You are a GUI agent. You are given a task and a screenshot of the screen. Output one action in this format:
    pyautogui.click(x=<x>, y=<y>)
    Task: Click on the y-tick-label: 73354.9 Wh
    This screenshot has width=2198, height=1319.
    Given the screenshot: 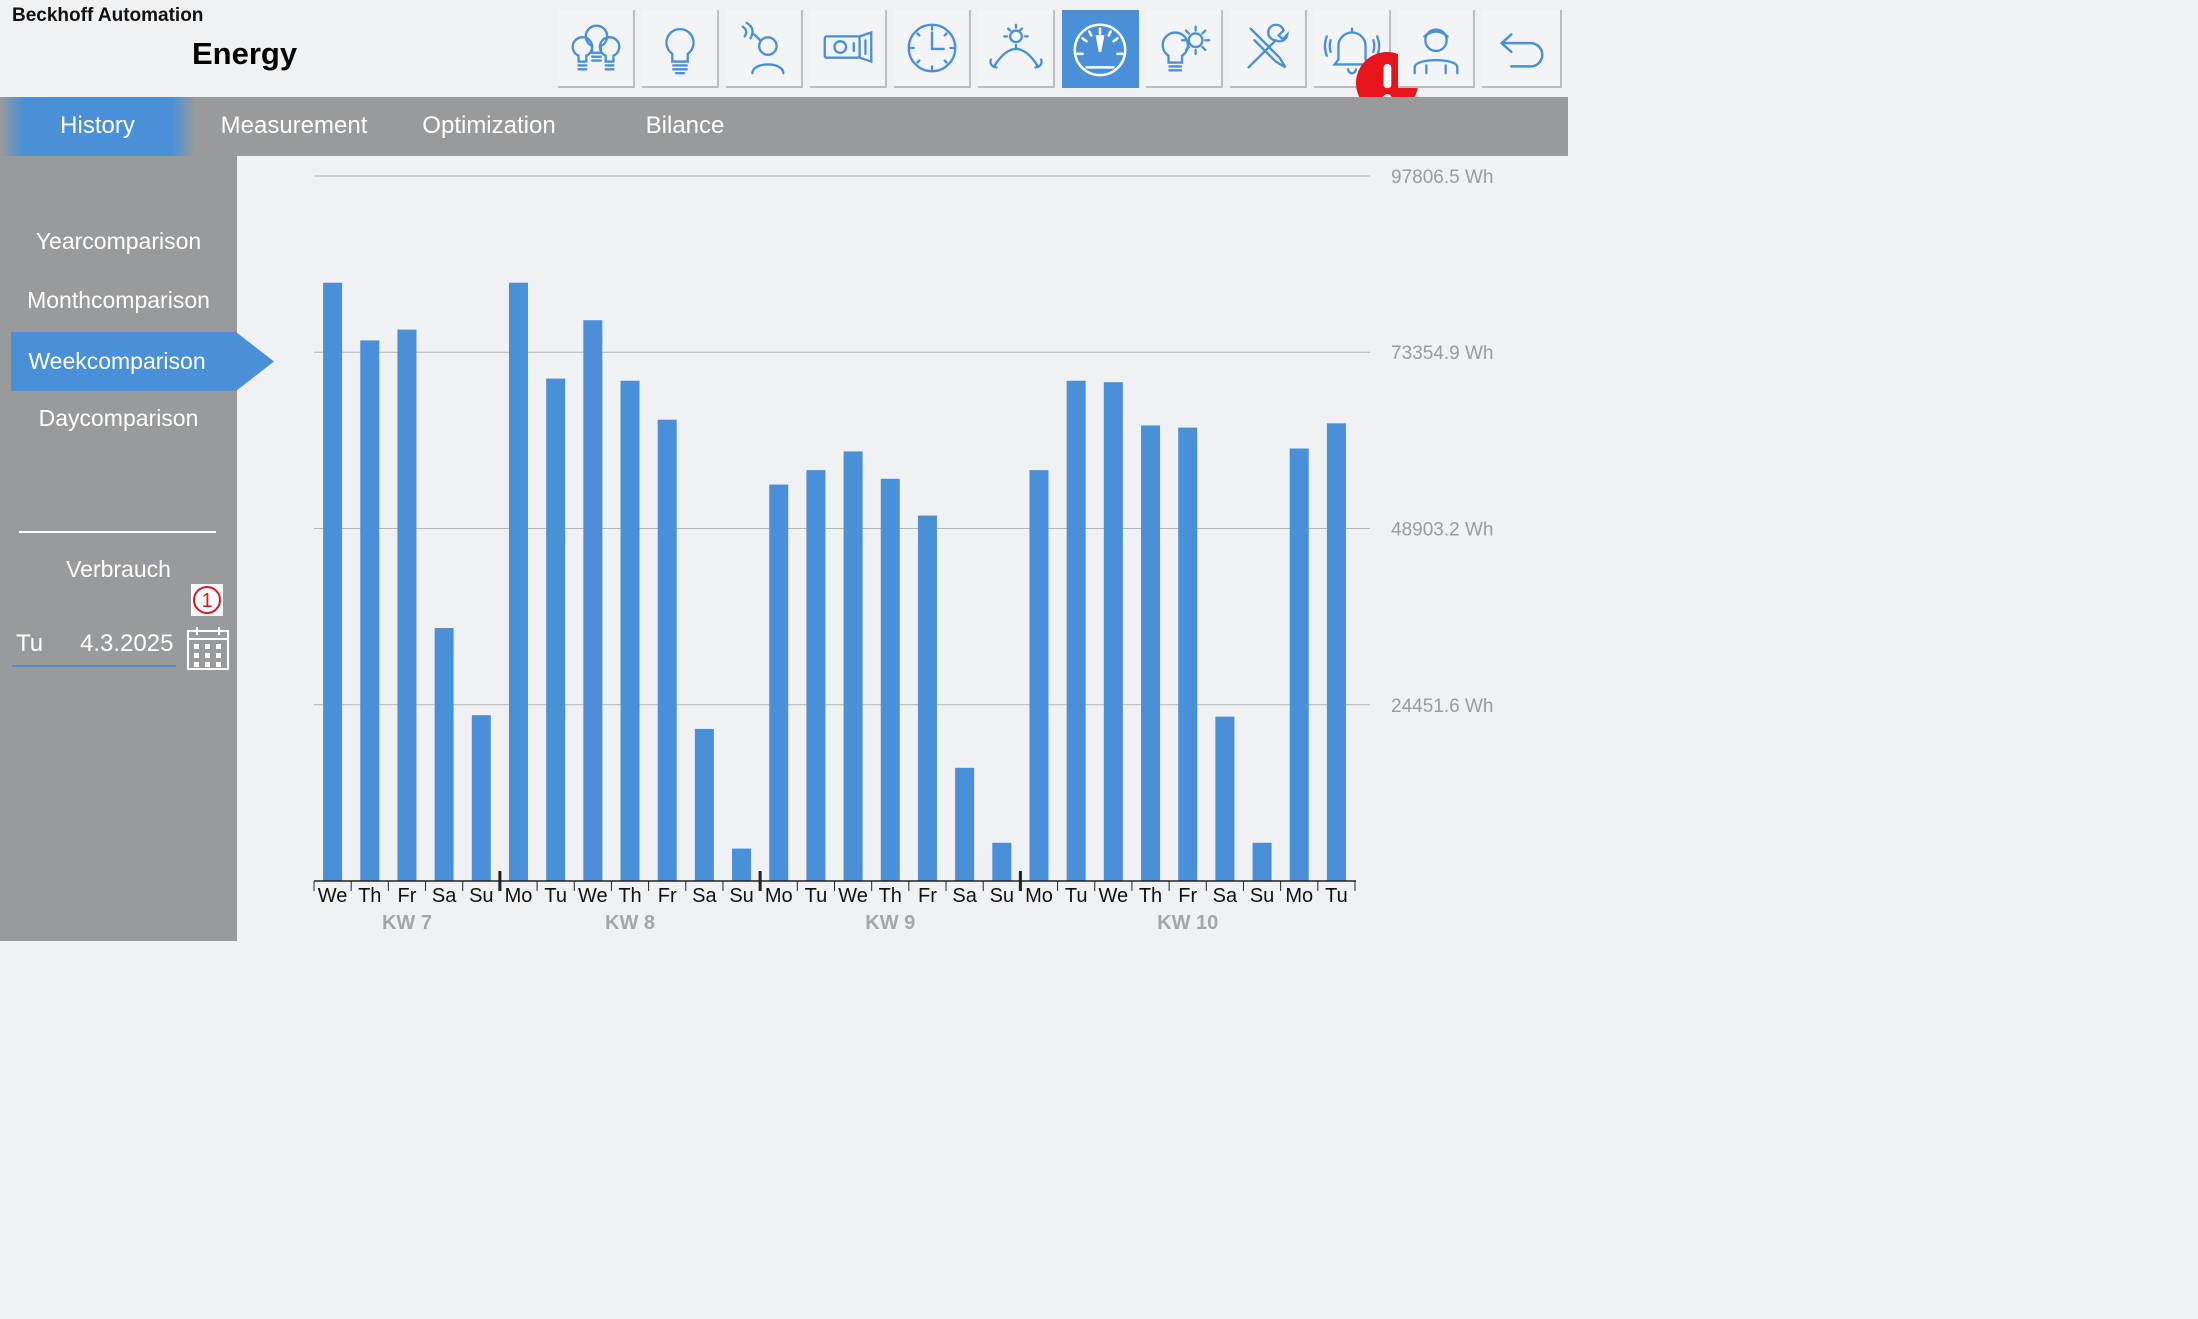 What is the action you would take?
    pyautogui.click(x=1442, y=353)
    